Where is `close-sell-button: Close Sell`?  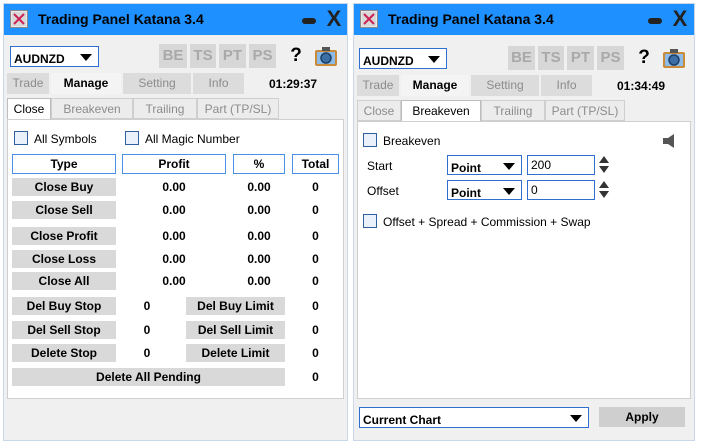 close-sell-button: Close Sell is located at coordinates (64, 210).